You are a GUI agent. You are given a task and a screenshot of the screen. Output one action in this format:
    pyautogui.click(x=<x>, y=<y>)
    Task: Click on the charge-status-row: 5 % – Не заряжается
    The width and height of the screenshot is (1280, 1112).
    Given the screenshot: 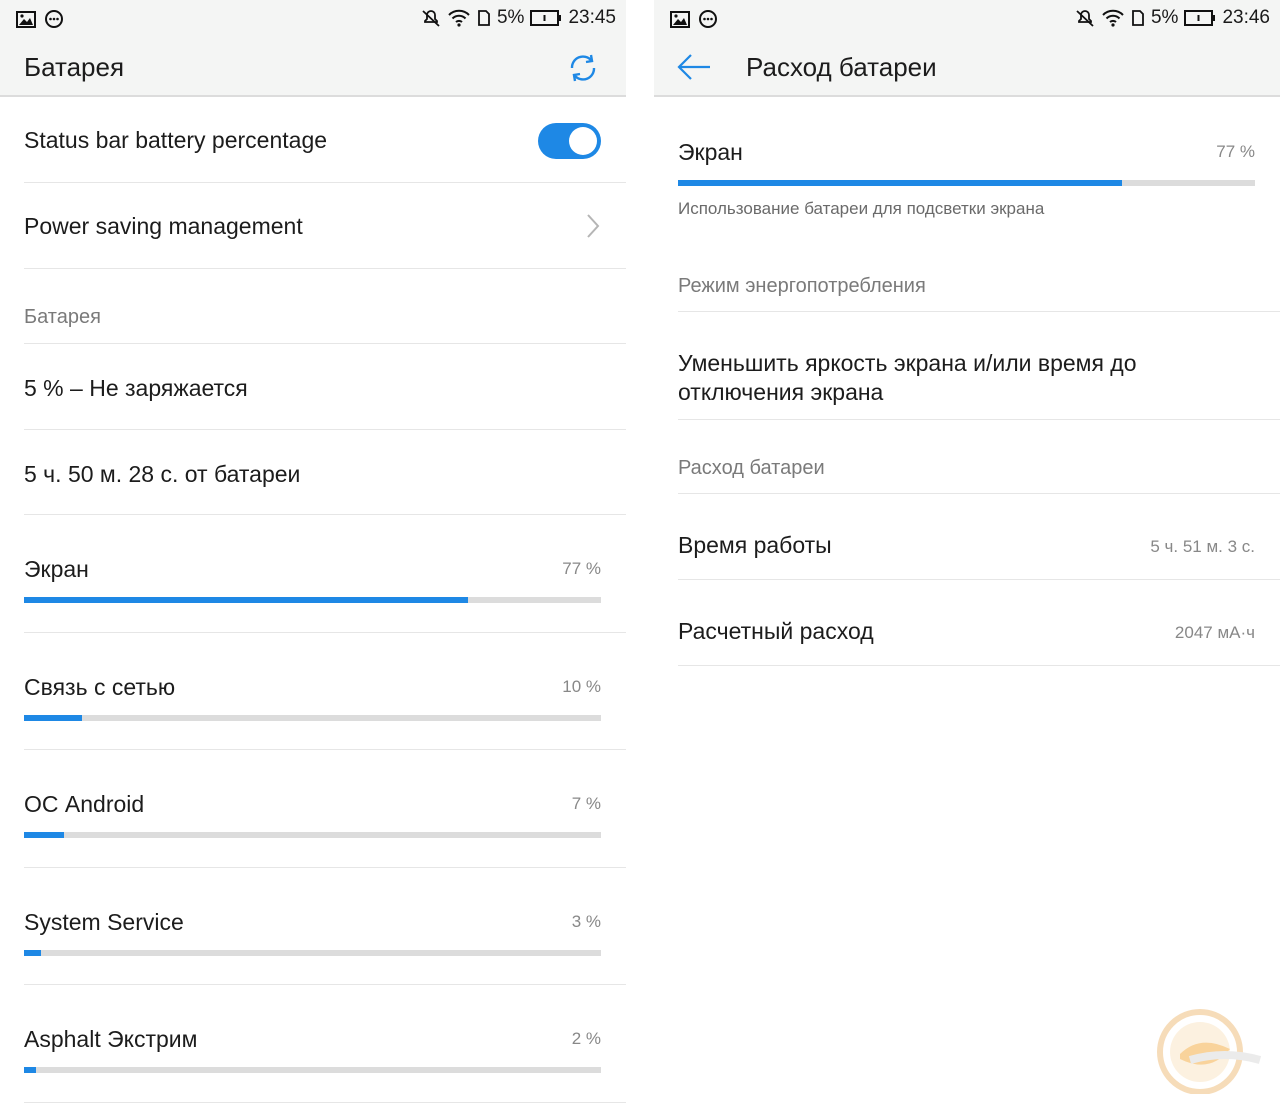 What is the action you would take?
    pyautogui.click(x=325, y=387)
    